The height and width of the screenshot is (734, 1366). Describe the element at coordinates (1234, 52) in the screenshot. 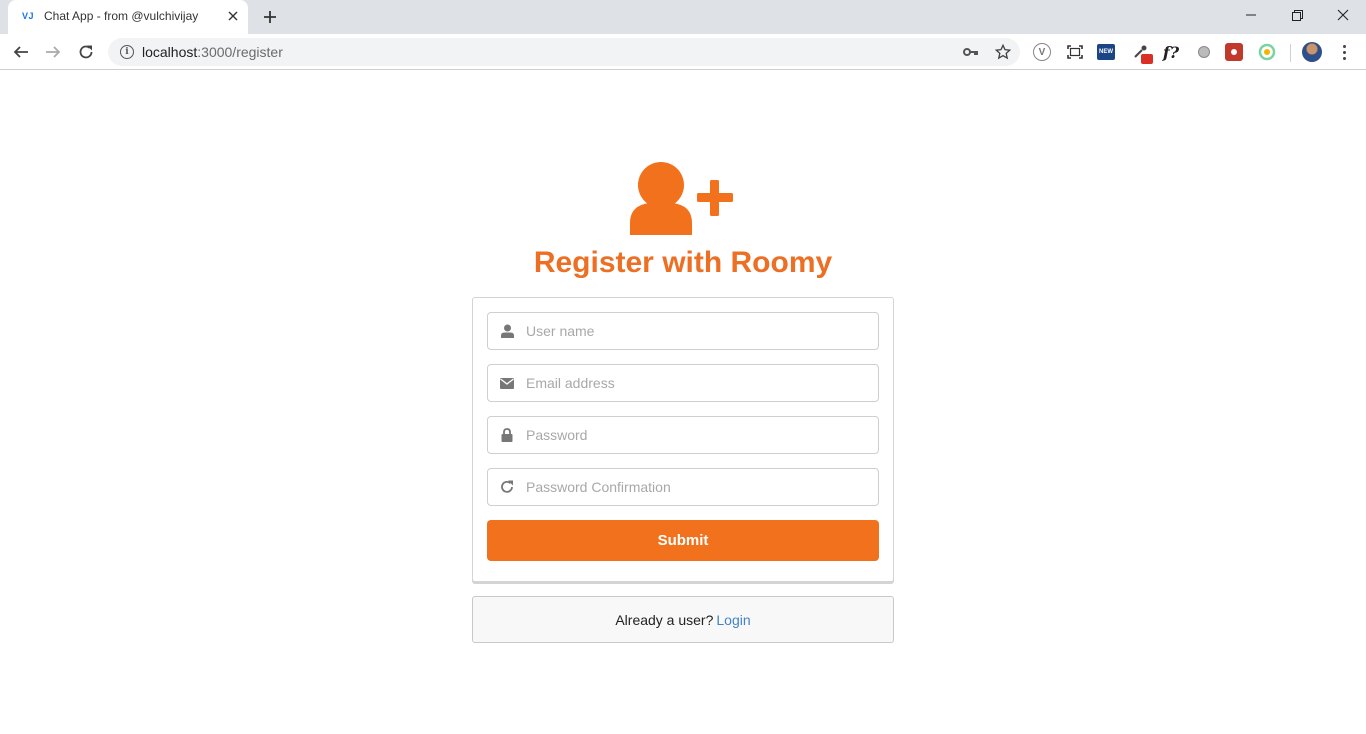

I see `red-extension-icon` at that location.